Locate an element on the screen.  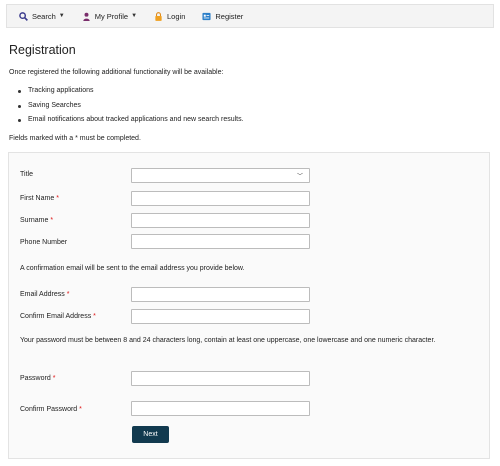
chevron-down-icon: ﹀ is located at coordinates (299, 177).